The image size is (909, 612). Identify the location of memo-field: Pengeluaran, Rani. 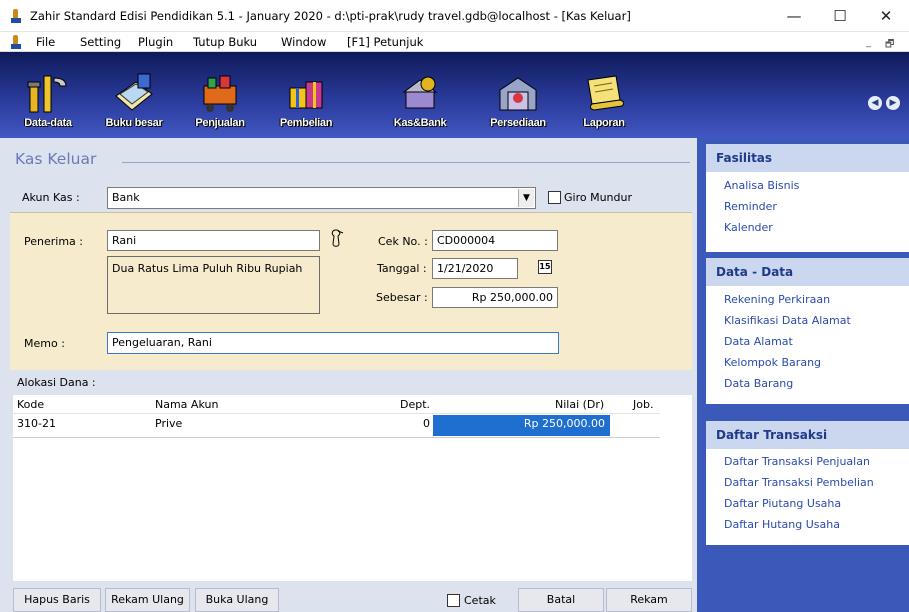
(333, 343).